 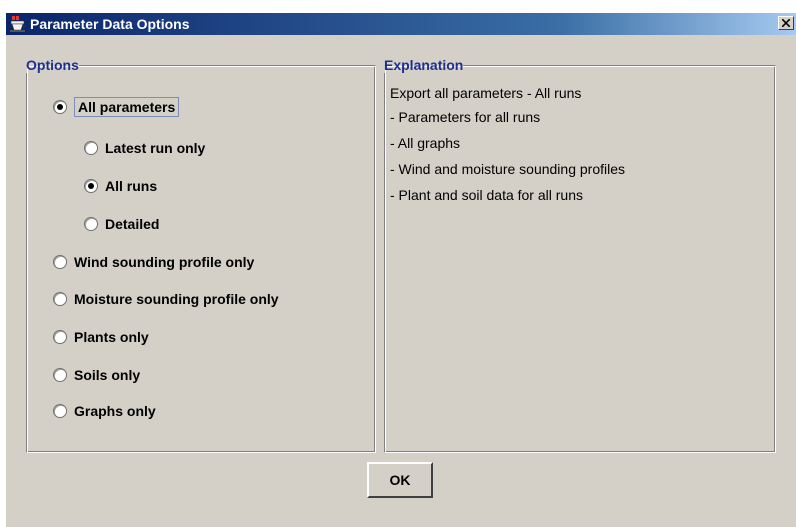 I want to click on radio-all-parameters: All parameters, so click(x=116, y=107).